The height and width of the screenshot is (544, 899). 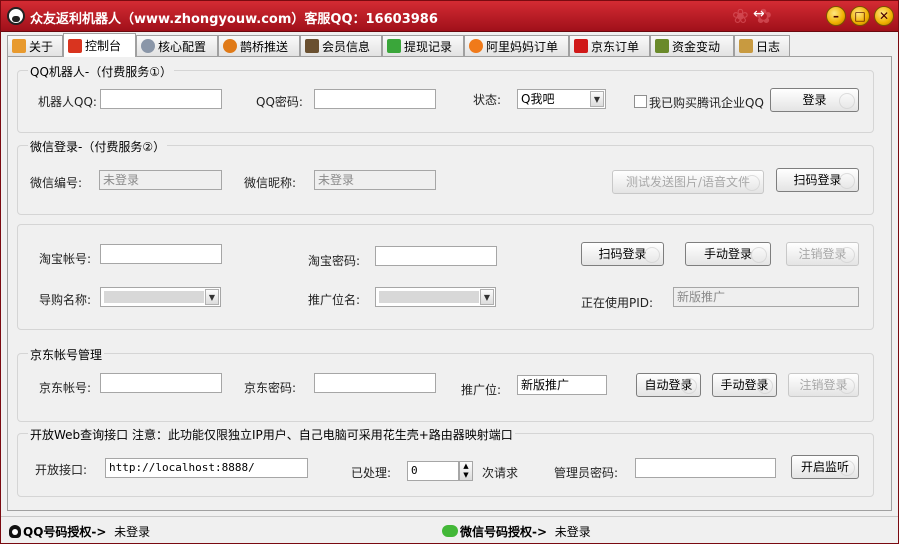 I want to click on jd-promo-label: 推广位:, so click(x=481, y=390).